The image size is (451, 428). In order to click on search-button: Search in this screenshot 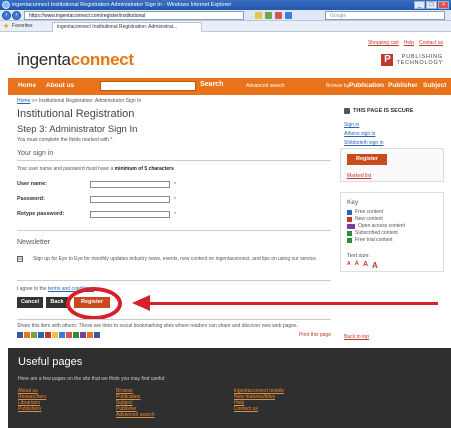, I will do `click(211, 84)`.